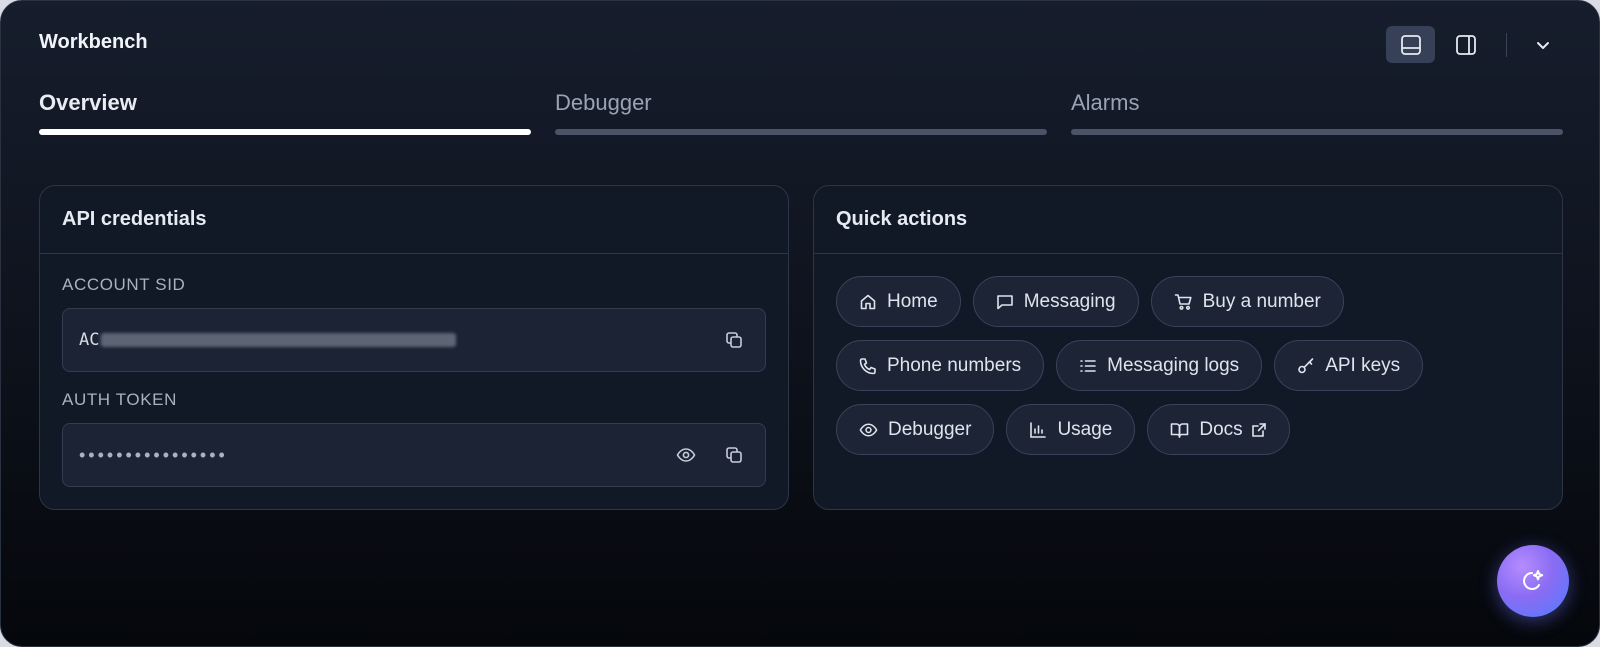  I want to click on key-icon, so click(1306, 365).